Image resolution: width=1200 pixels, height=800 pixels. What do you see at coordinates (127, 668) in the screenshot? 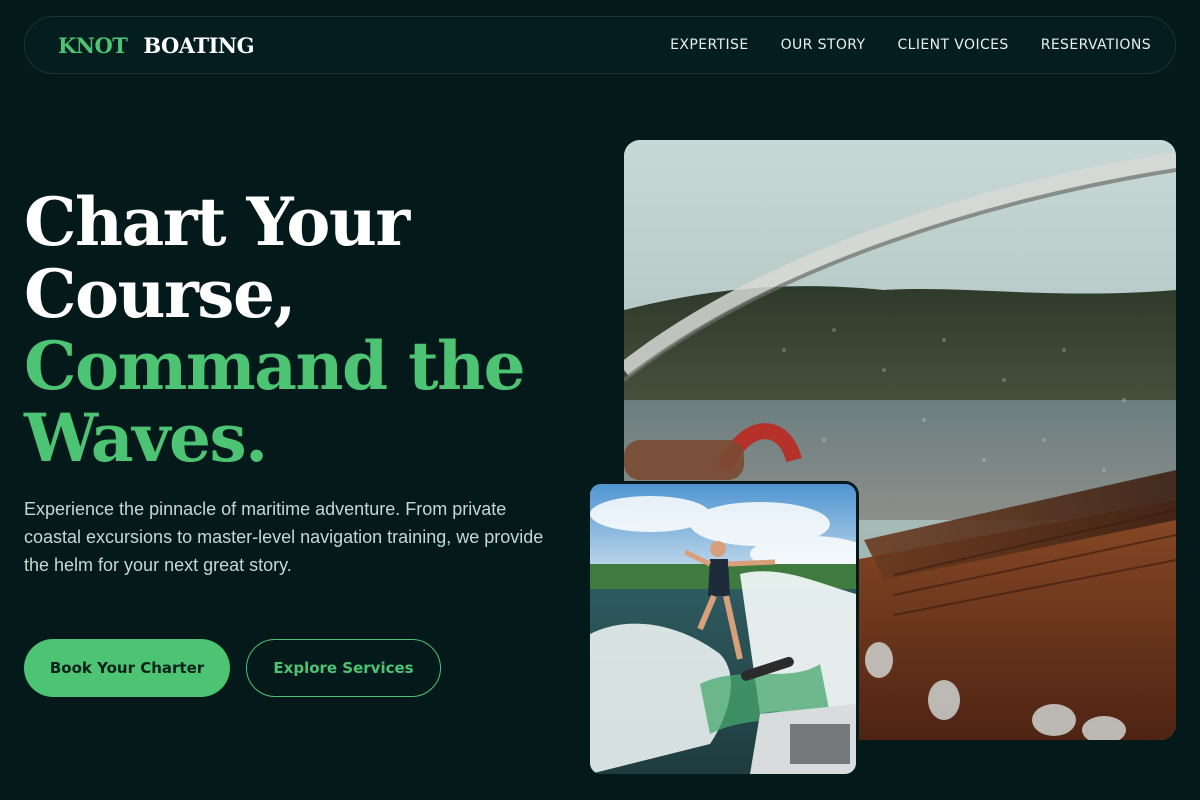
I see `book-charter-button: Book Your Charter` at bounding box center [127, 668].